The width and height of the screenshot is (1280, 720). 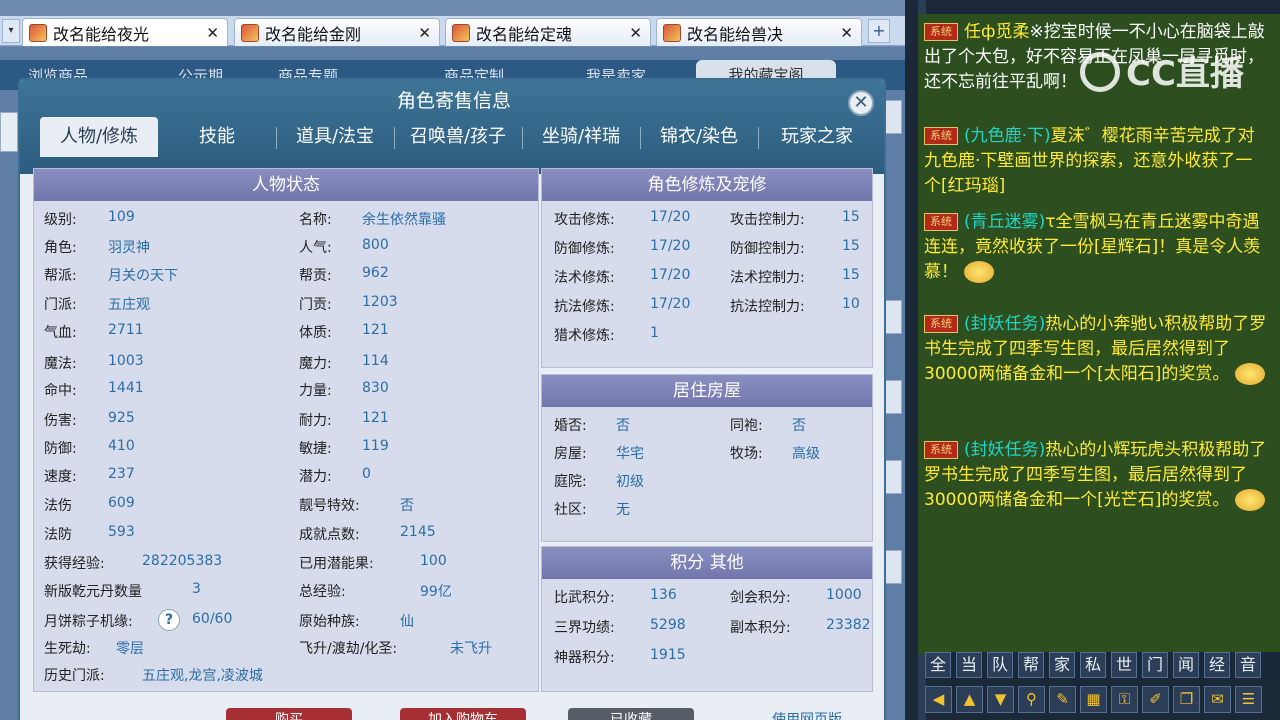 What do you see at coordinates (1000, 699) in the screenshot?
I see `down-arrow-icon: ▼` at bounding box center [1000, 699].